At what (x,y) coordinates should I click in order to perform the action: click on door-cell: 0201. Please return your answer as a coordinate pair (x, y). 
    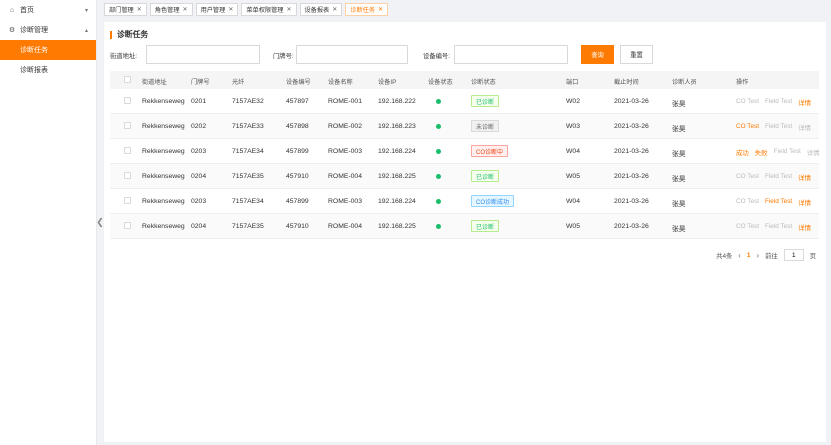
    Looking at the image, I should click on (199, 101).